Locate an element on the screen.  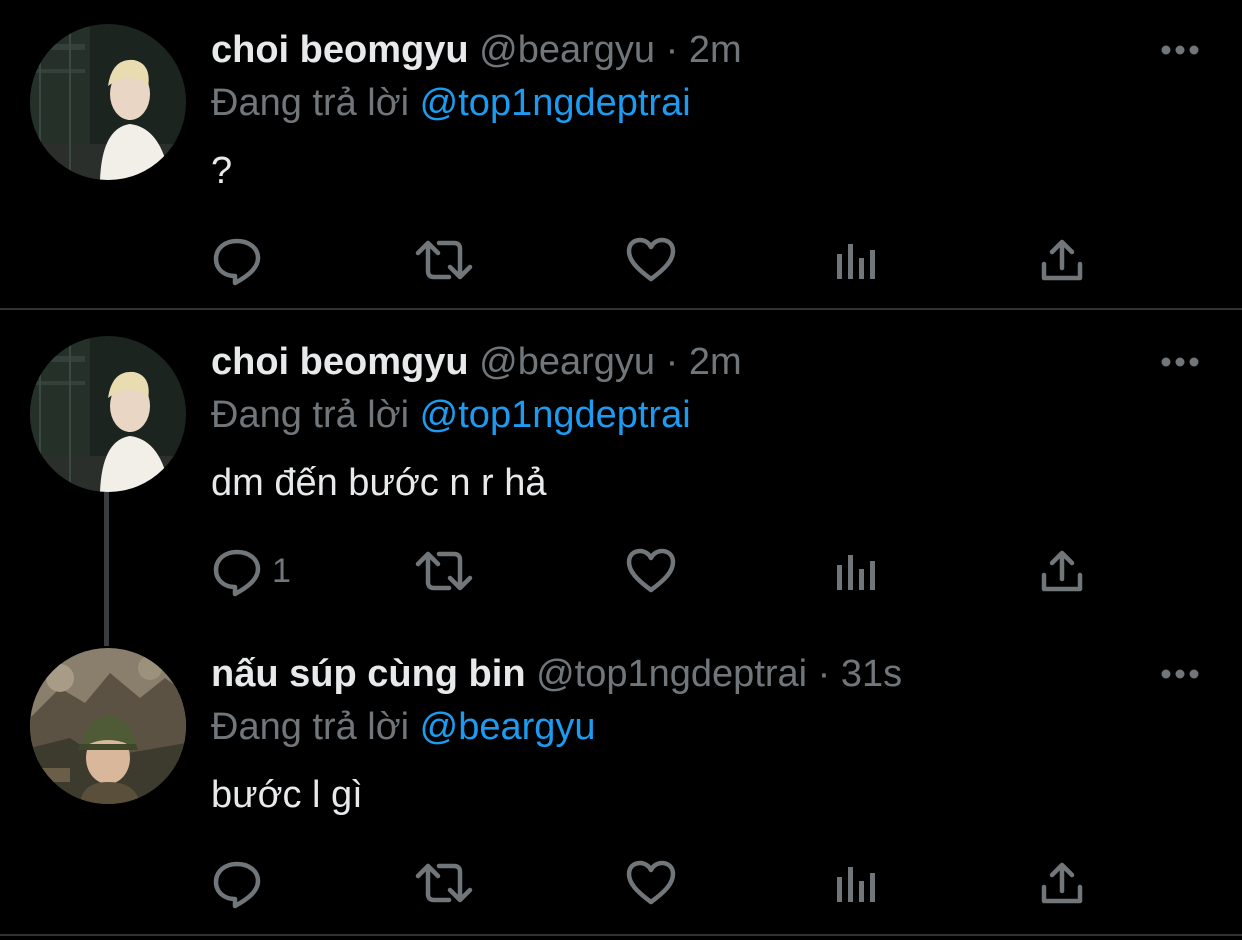
replying-to: Đang trả lời @beargyu is located at coordinates (403, 727).